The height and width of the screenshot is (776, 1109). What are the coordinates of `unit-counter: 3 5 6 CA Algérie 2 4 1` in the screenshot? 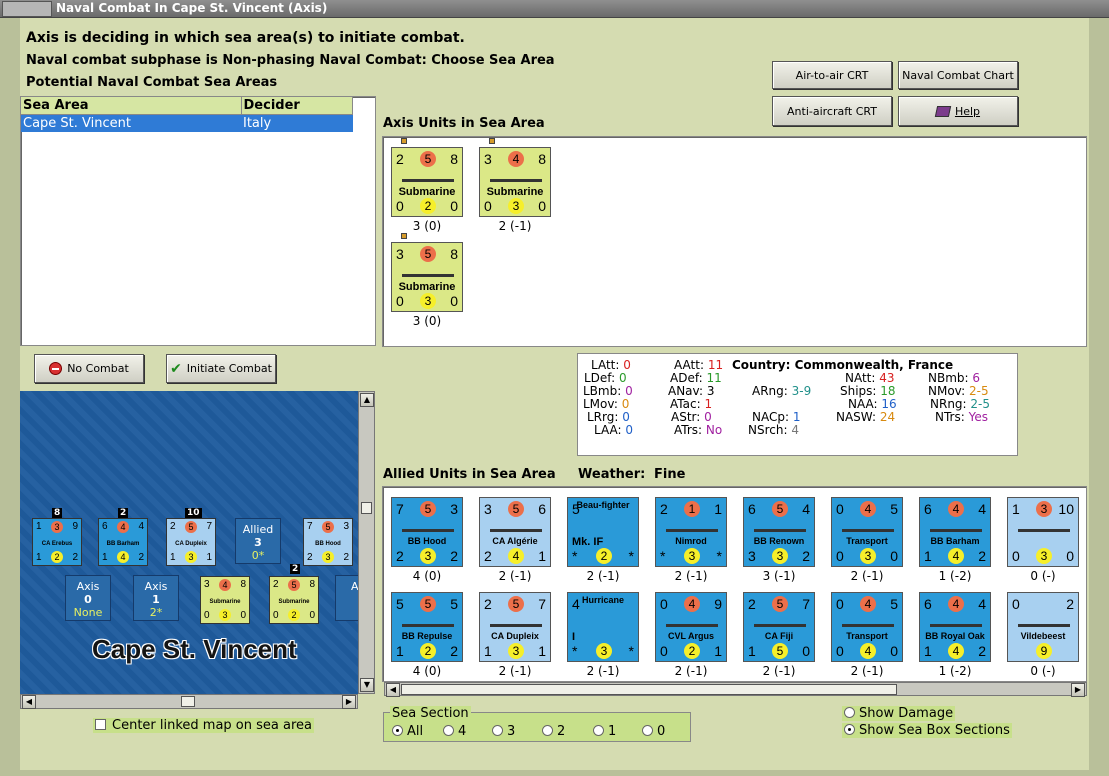 It's located at (515, 532).